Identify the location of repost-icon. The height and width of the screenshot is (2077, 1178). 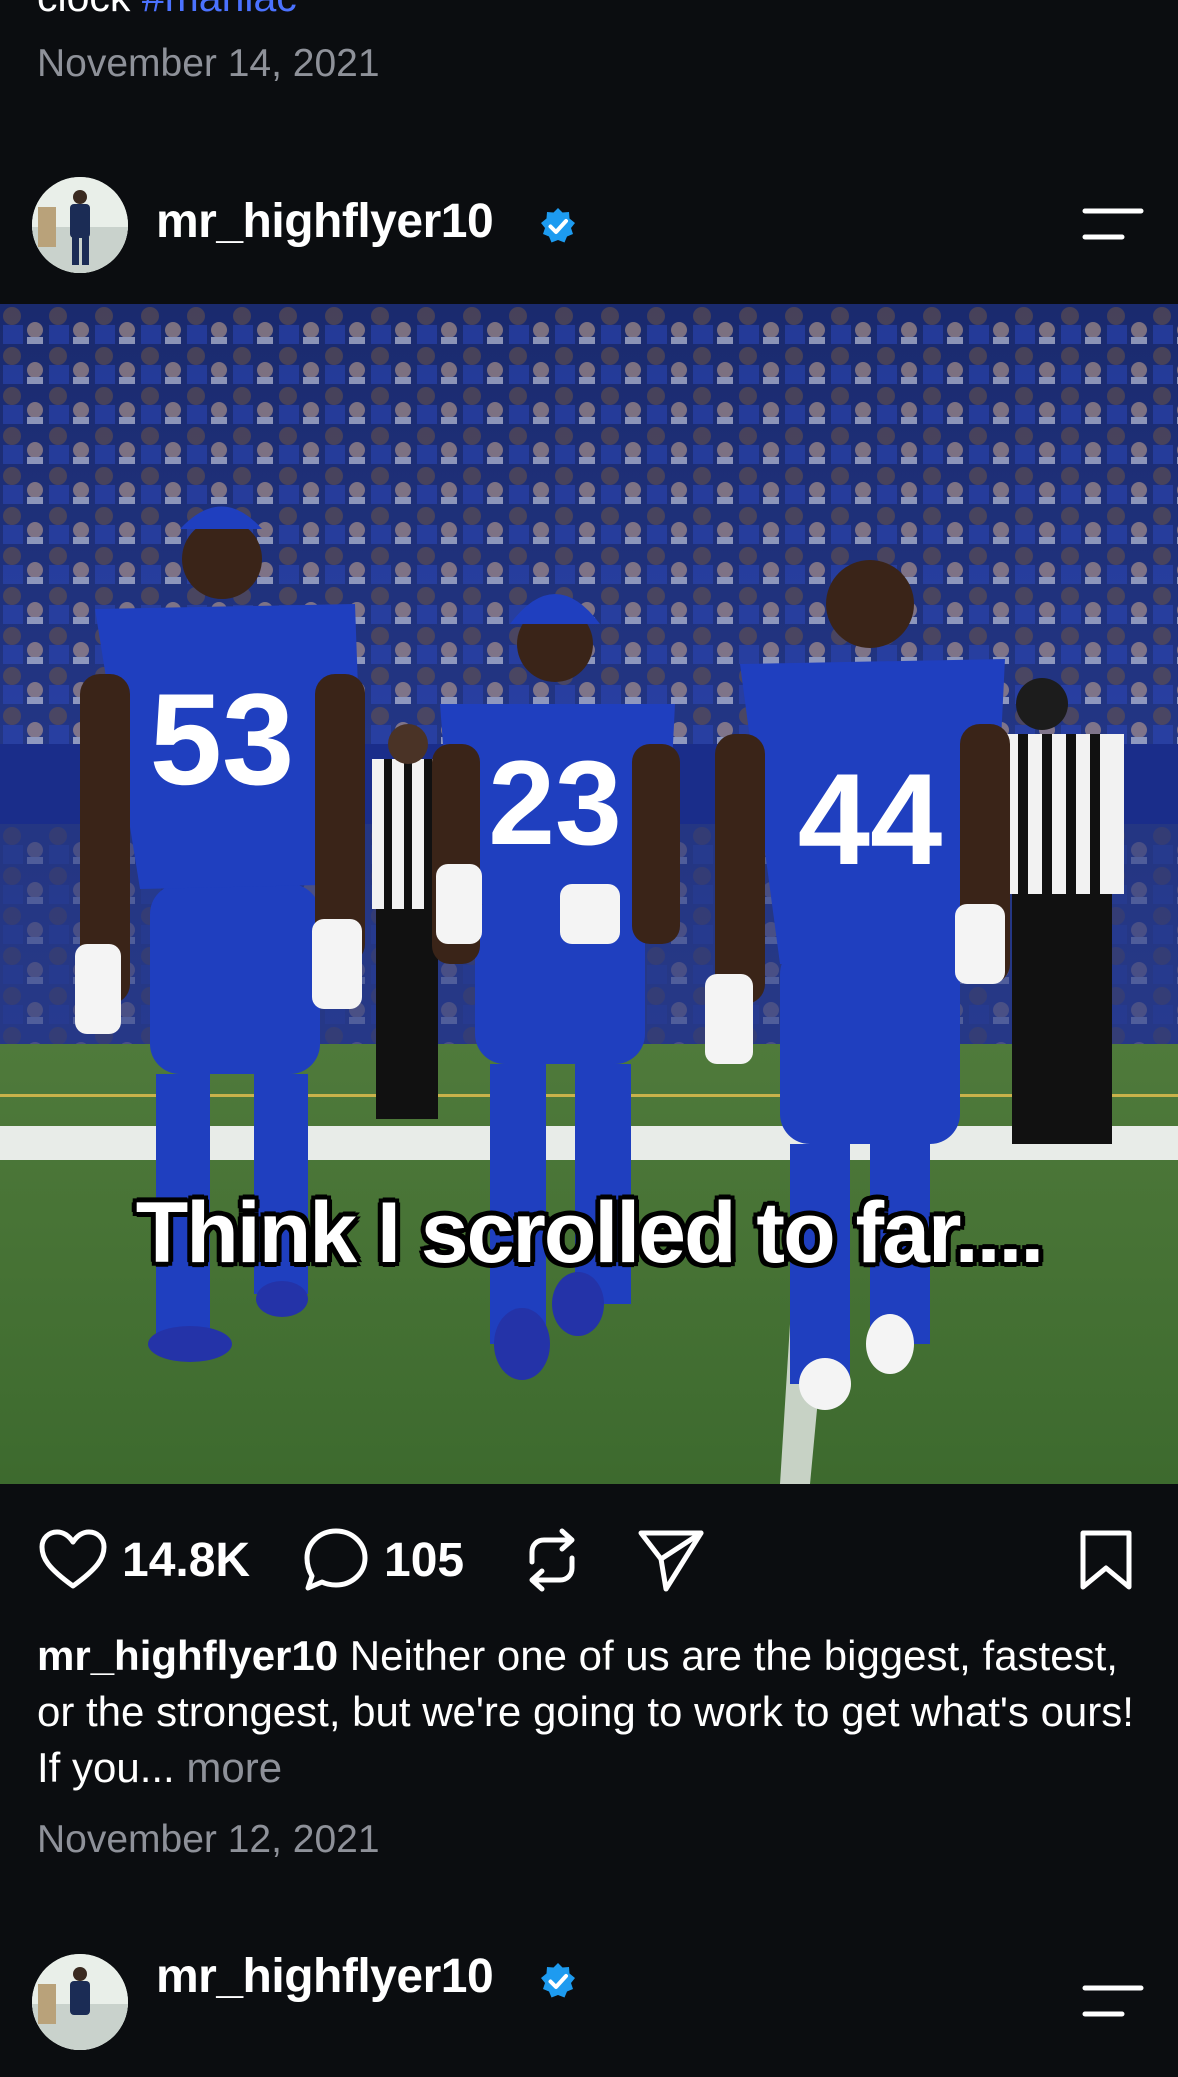
(552, 1560).